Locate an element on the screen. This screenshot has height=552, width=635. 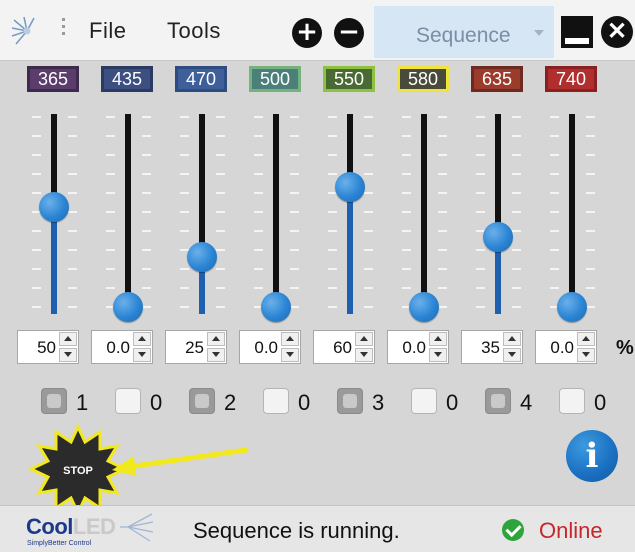
app-logo-icon is located at coordinates (23, 30).